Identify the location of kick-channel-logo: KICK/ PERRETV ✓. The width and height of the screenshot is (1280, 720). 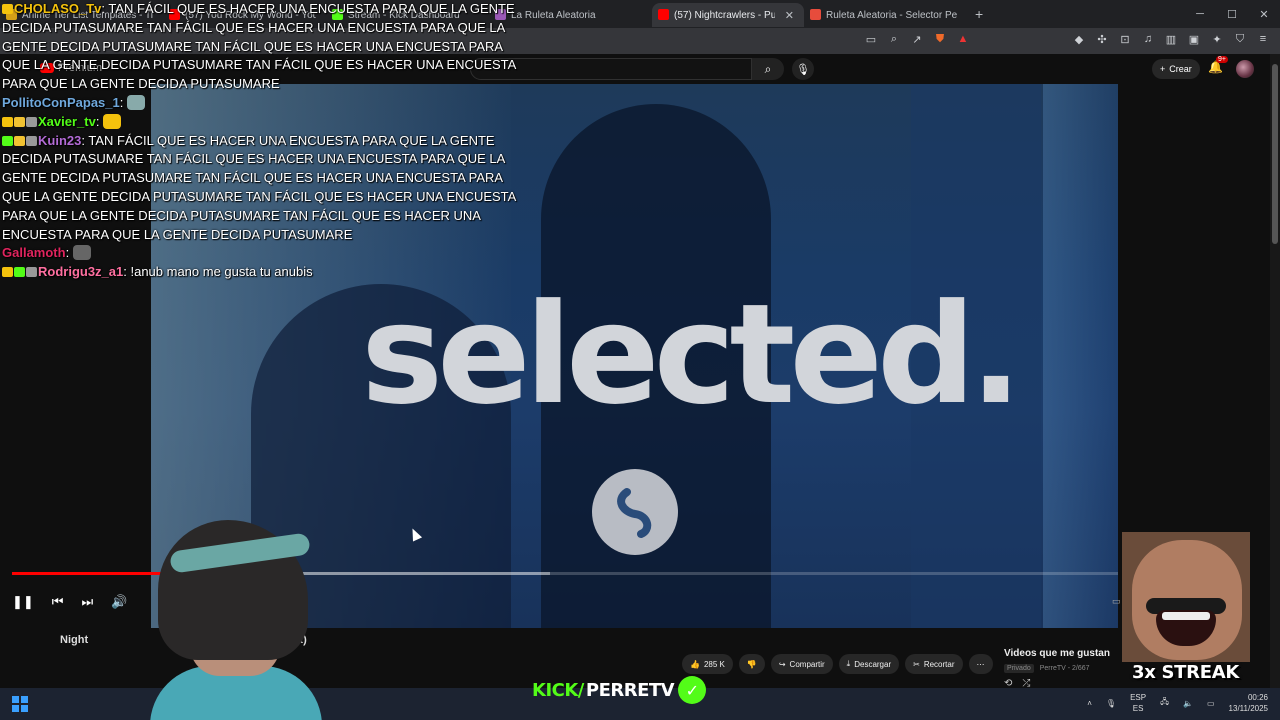
(619, 690).